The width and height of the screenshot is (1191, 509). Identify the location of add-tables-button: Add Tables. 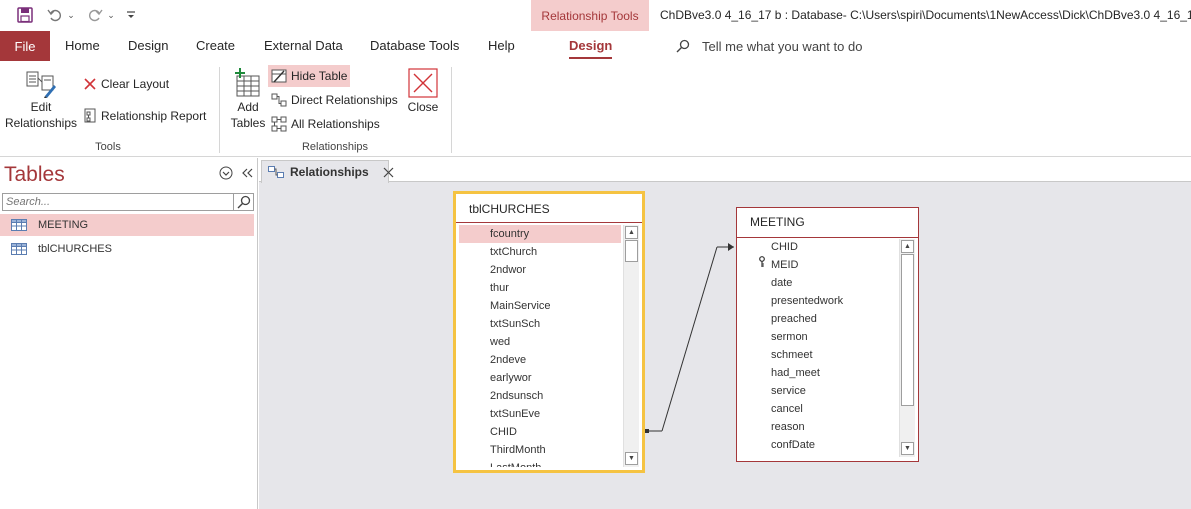
(248, 99).